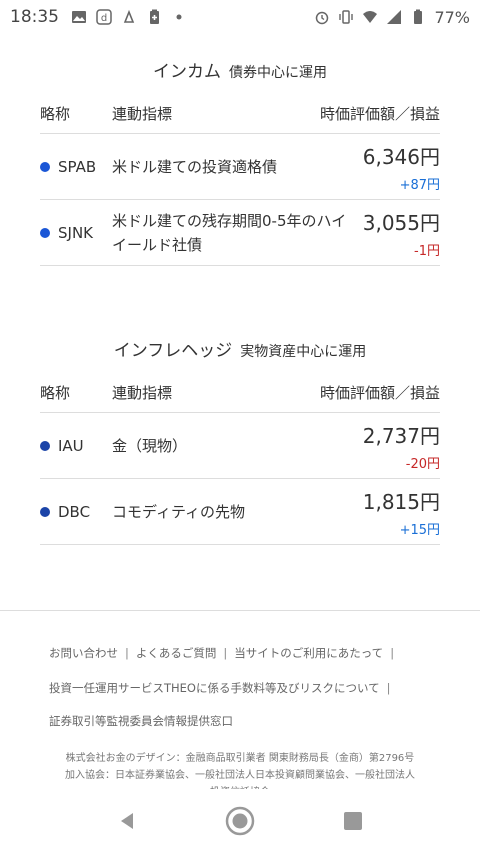 The width and height of the screenshot is (480, 853). What do you see at coordinates (419, 185) in the screenshot?
I see `profit-loss: +87円` at bounding box center [419, 185].